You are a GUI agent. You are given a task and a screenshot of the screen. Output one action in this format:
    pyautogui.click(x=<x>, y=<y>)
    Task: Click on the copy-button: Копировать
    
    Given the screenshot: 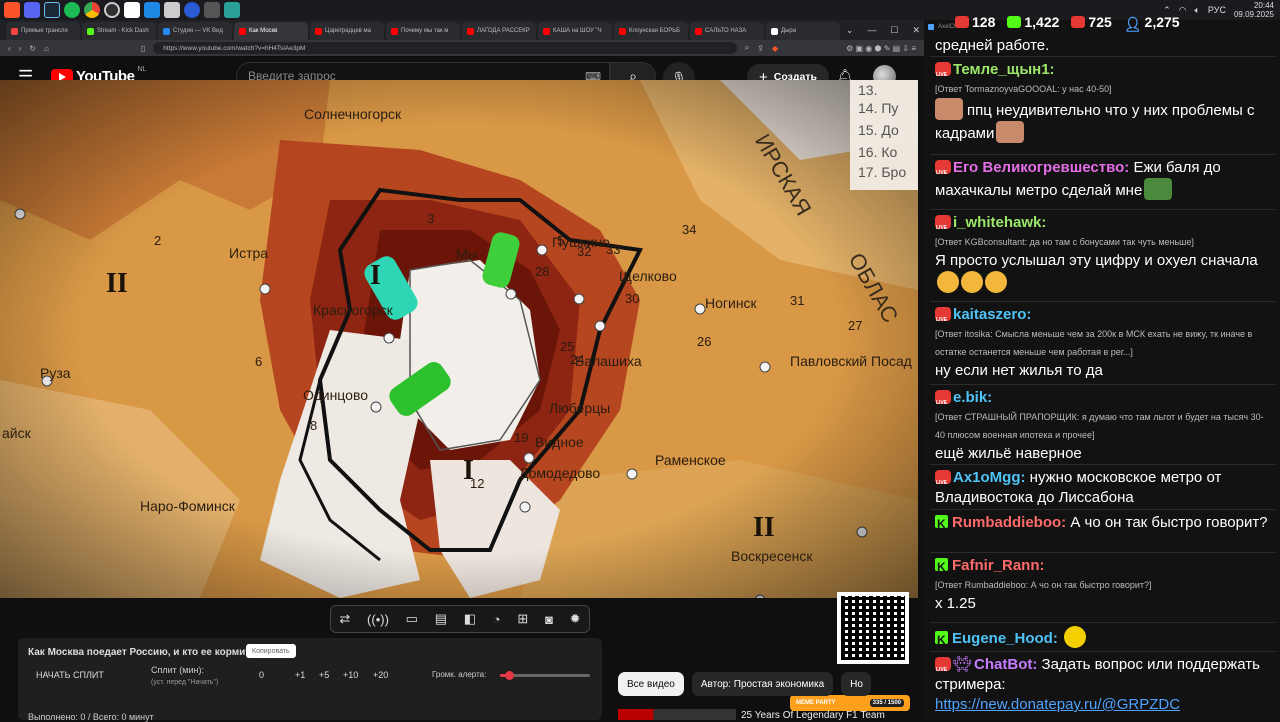 What is the action you would take?
    pyautogui.click(x=271, y=651)
    